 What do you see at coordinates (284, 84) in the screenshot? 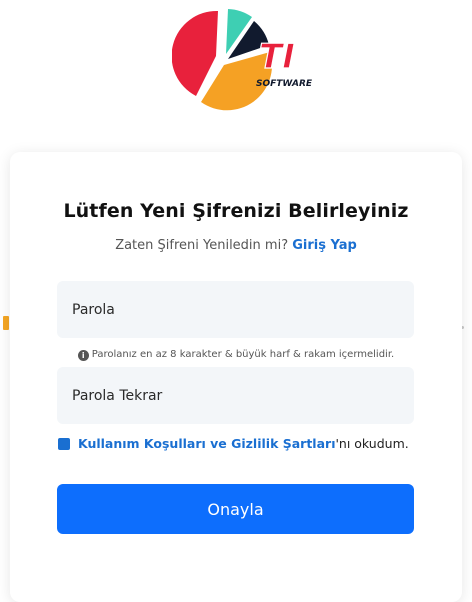
I see `logo-subtitle: SOFTWARE` at bounding box center [284, 84].